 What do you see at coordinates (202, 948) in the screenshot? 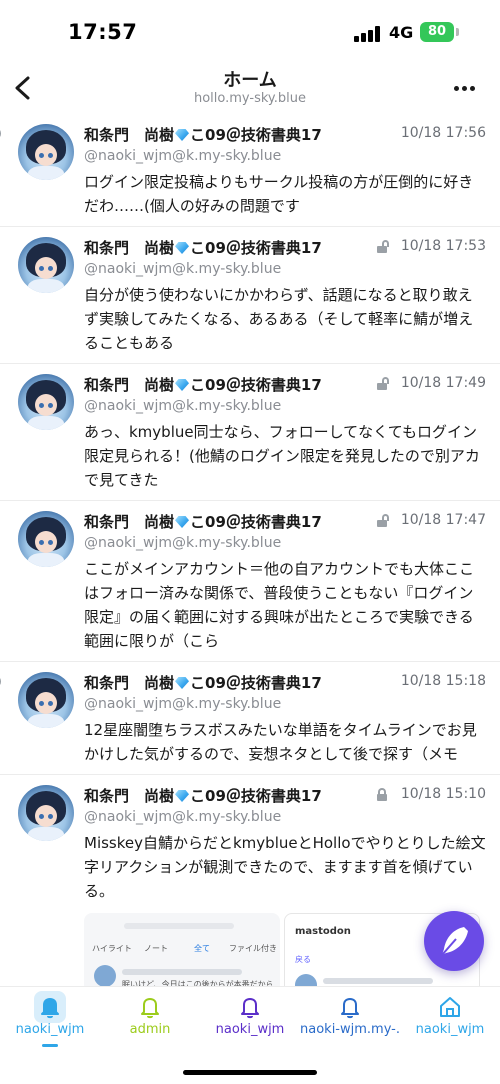
I see `screenshot-tab-label: 全て` at bounding box center [202, 948].